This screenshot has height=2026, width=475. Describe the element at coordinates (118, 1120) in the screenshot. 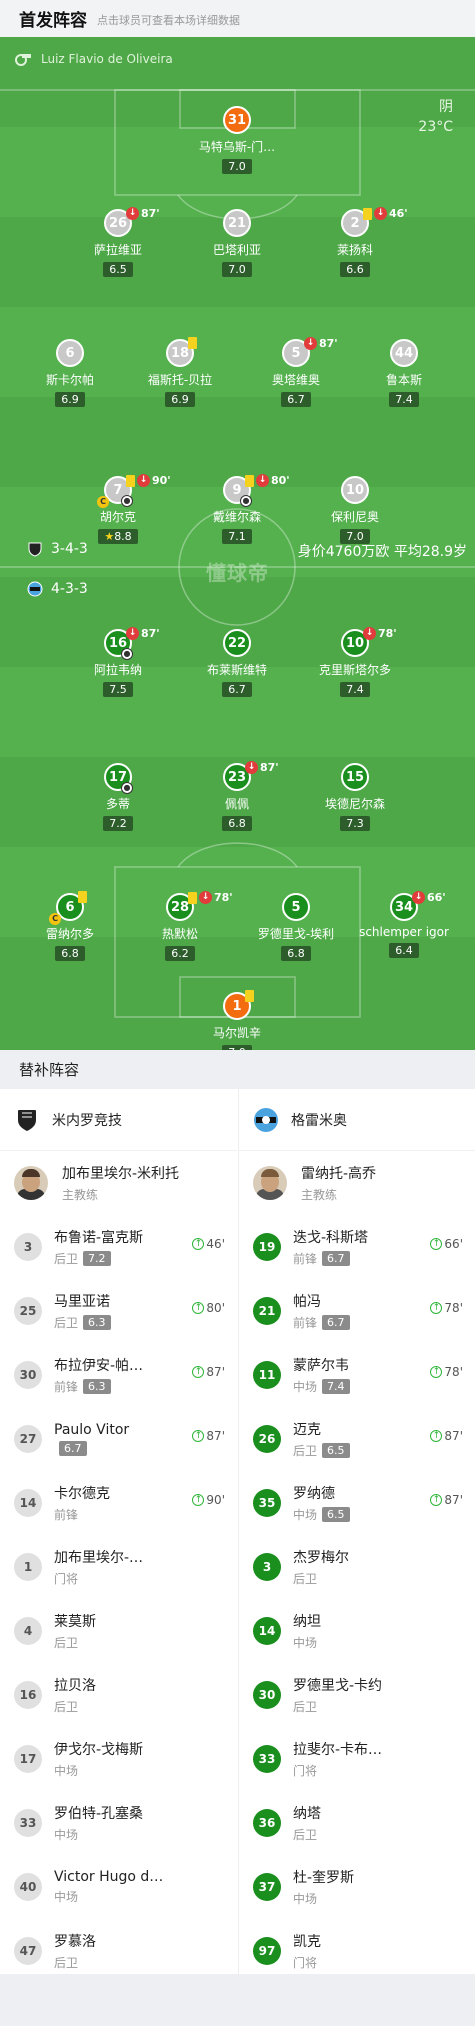

I see `home-team-row: 米内罗竞技` at that location.